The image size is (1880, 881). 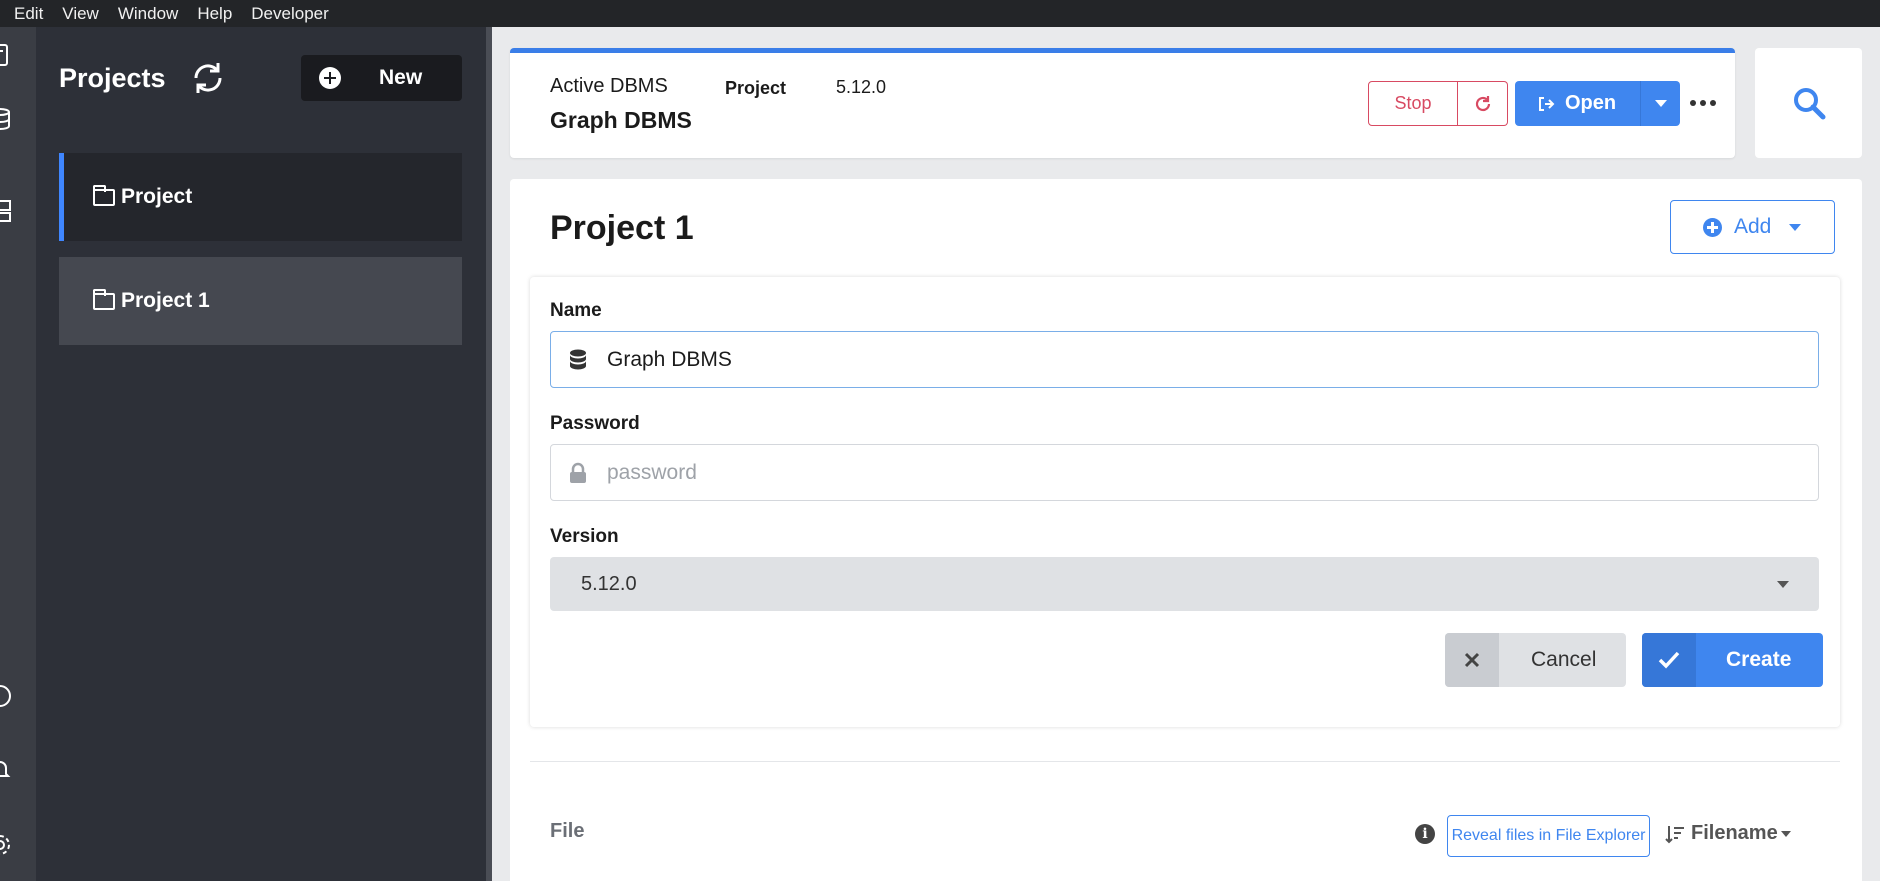 What do you see at coordinates (1669, 660) in the screenshot?
I see `check-icon` at bounding box center [1669, 660].